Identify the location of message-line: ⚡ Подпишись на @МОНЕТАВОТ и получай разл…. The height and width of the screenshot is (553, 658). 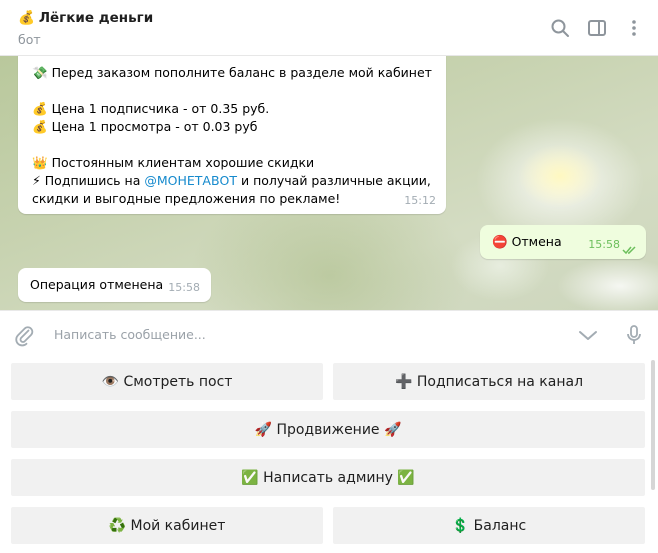
(231, 180).